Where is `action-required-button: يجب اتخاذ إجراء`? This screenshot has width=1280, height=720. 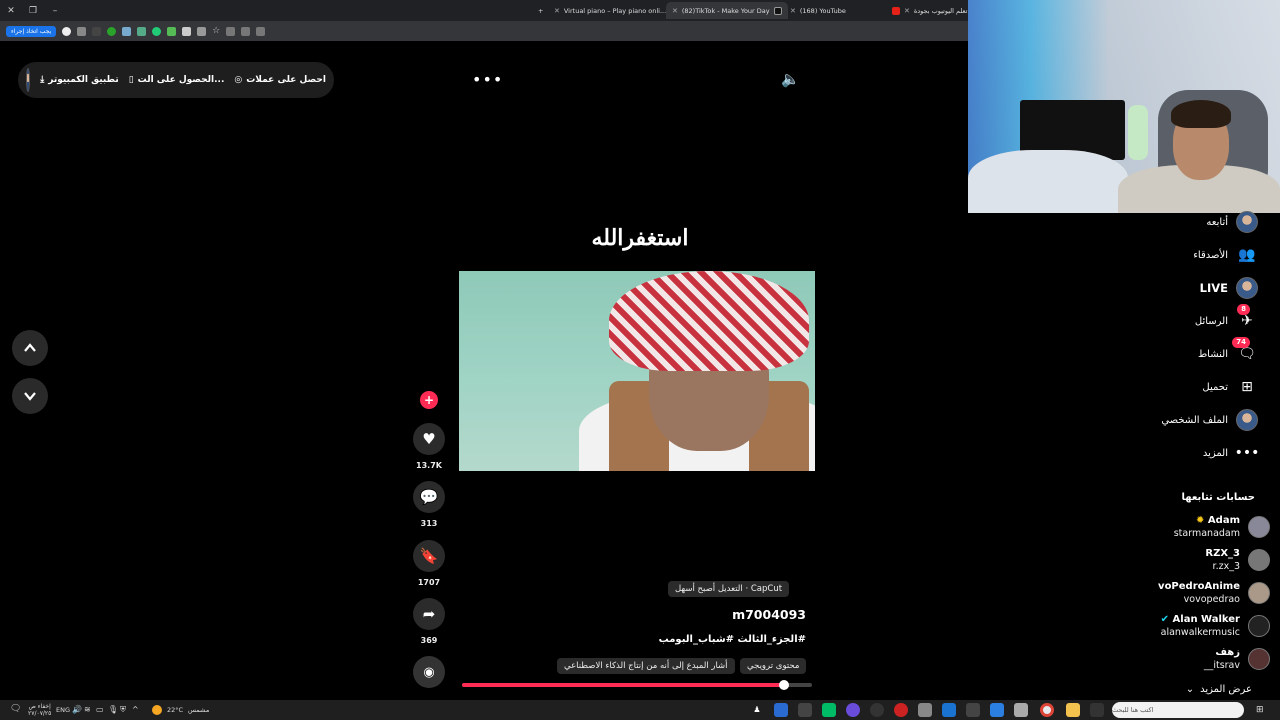 action-required-button: يجب اتخاذ إجراء is located at coordinates (31, 31).